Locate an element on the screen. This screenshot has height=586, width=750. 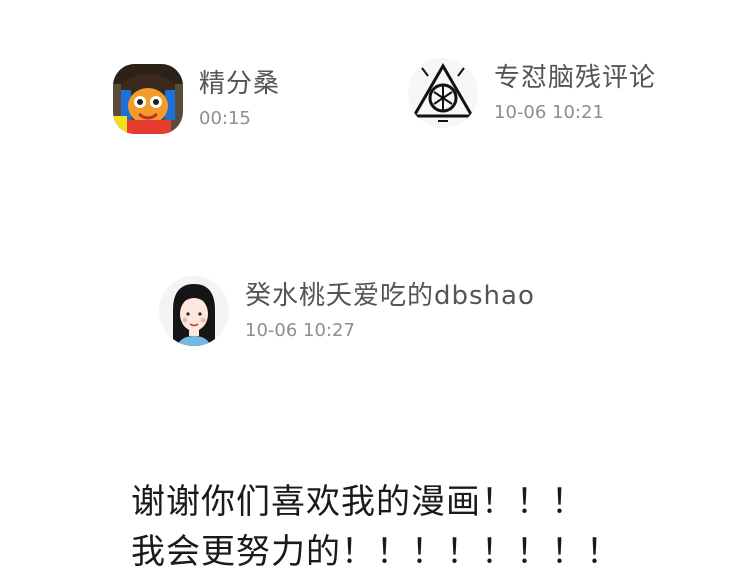
comment-header-3: 癸水桃夭爱吃的dbshao 10-06 10:27 is located at coordinates (347, 311).